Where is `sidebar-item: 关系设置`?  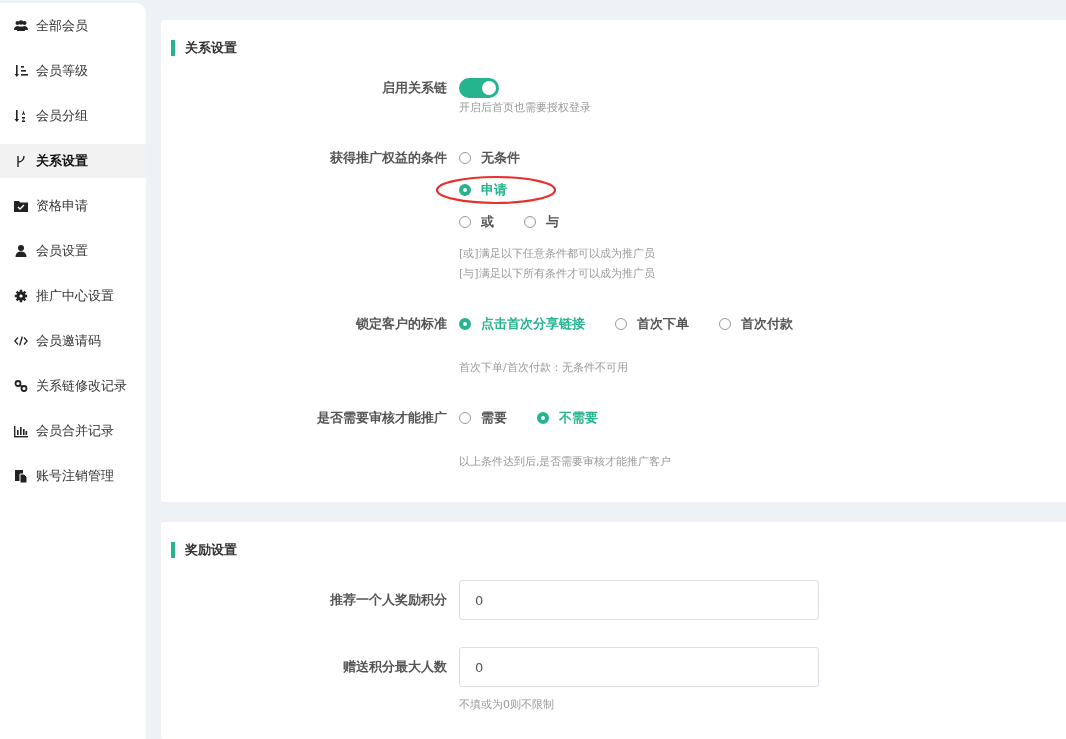
sidebar-item: 关系设置 is located at coordinates (73, 161).